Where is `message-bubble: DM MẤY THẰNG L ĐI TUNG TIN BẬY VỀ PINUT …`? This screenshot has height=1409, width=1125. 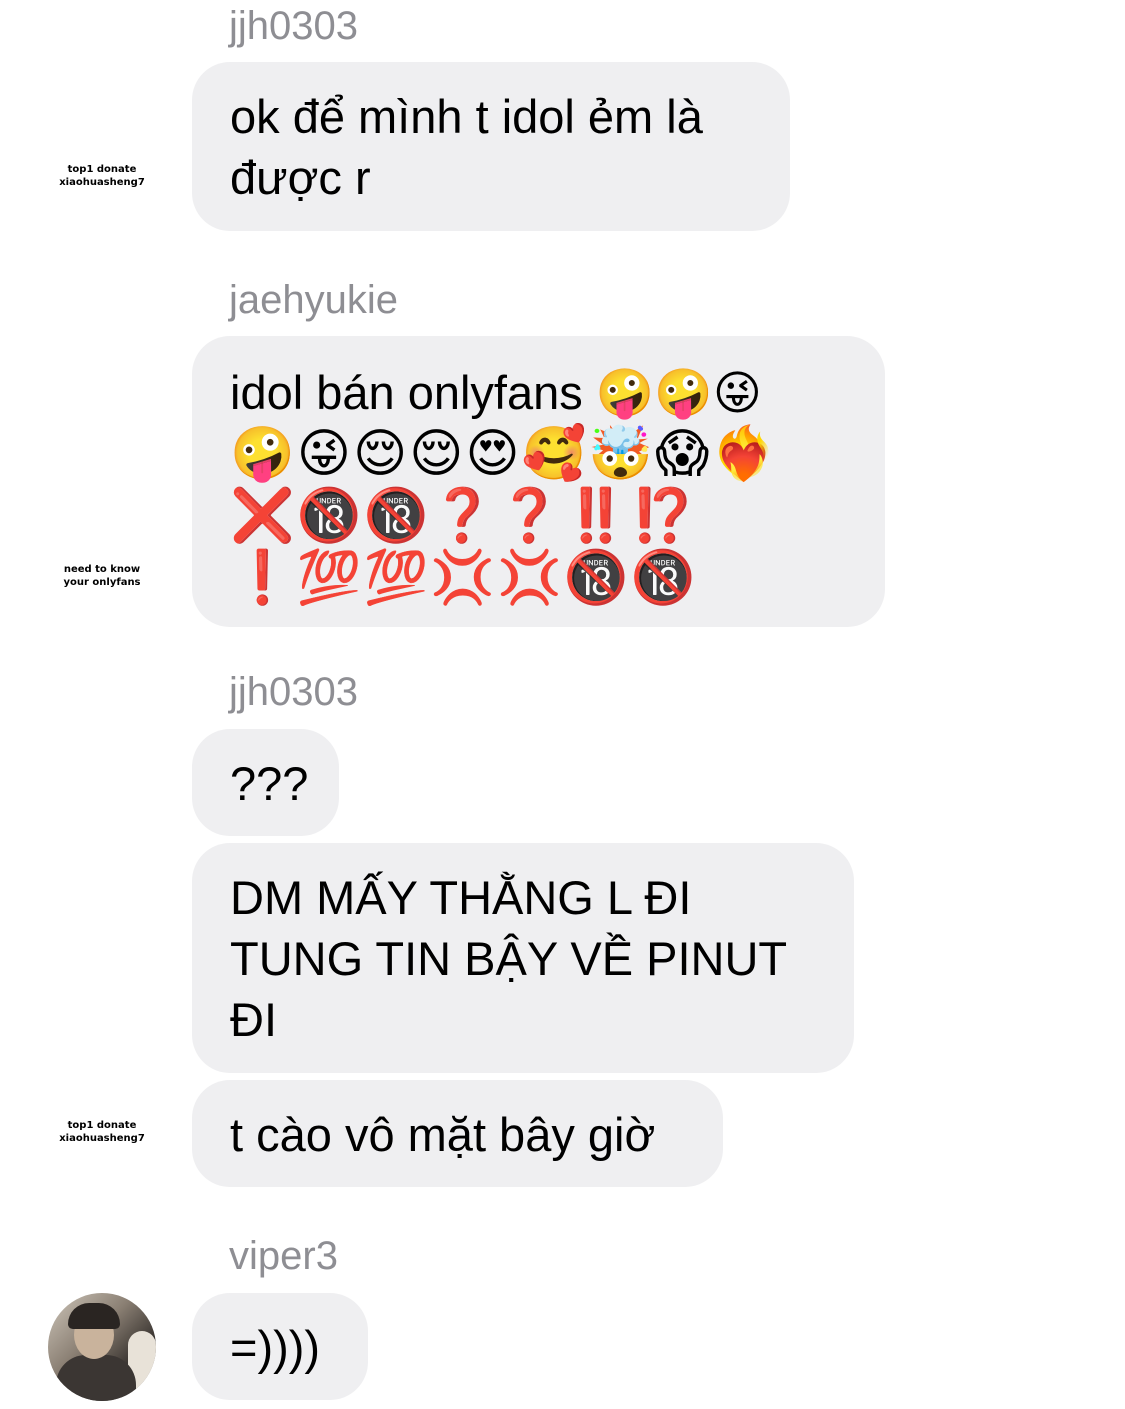 message-bubble: DM MẤY THẰNG L ĐI TUNG TIN BẬY VỀ PINUT … is located at coordinates (523, 958).